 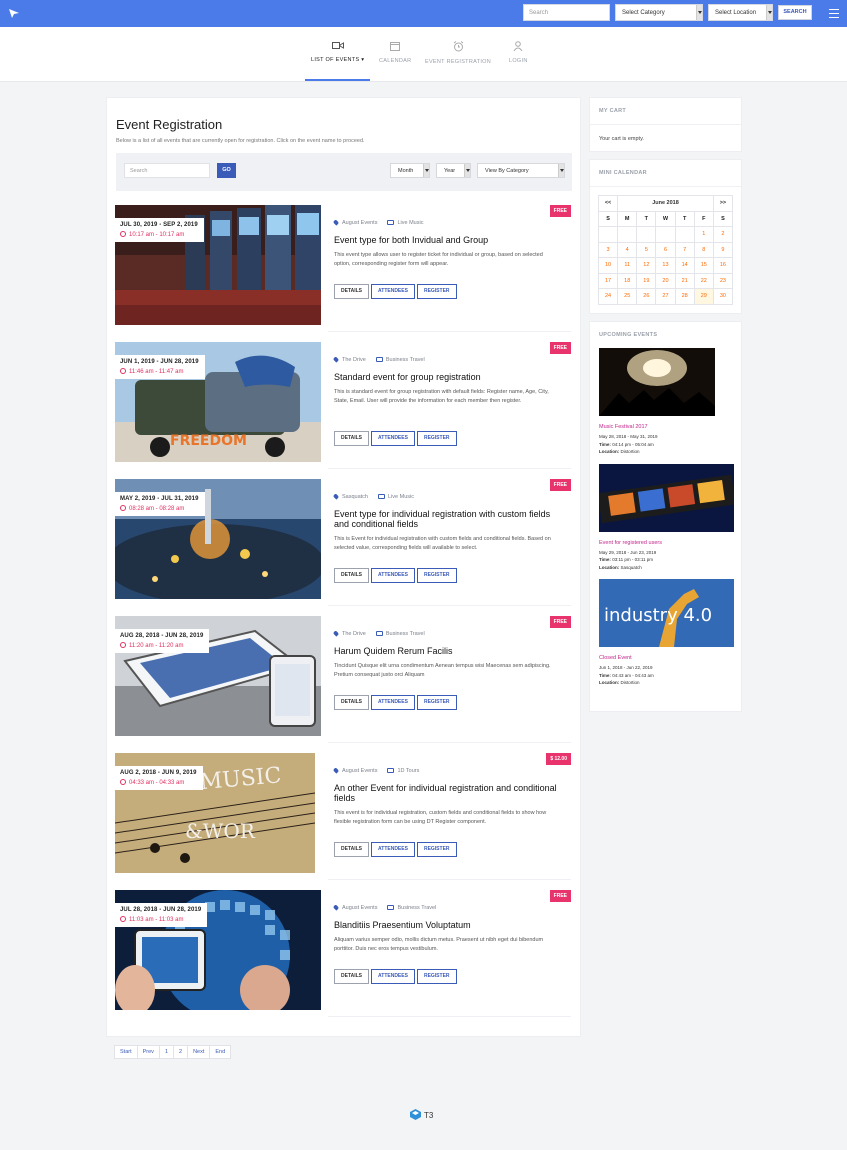 What do you see at coordinates (684, 280) in the screenshot?
I see `calendar-day: 21` at bounding box center [684, 280].